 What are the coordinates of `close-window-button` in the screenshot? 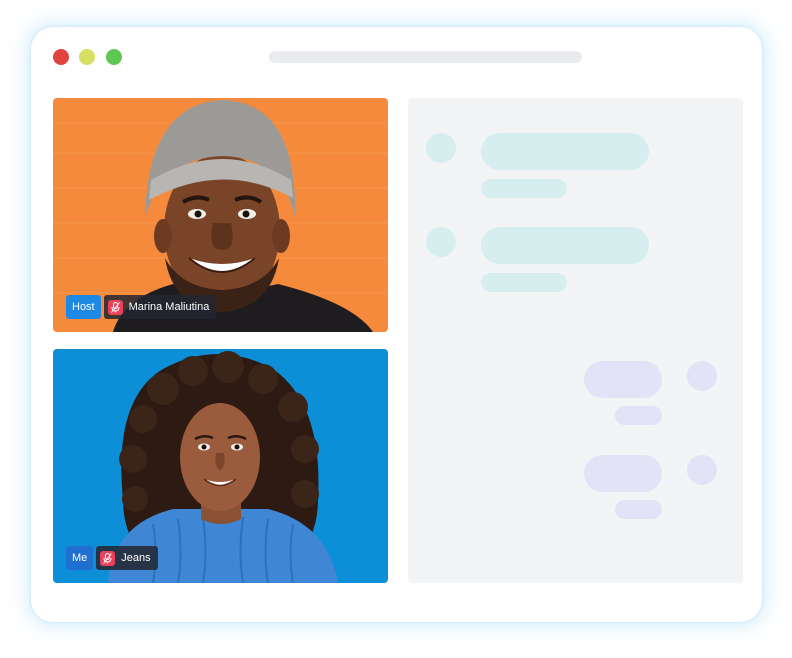 It's located at (61, 57).